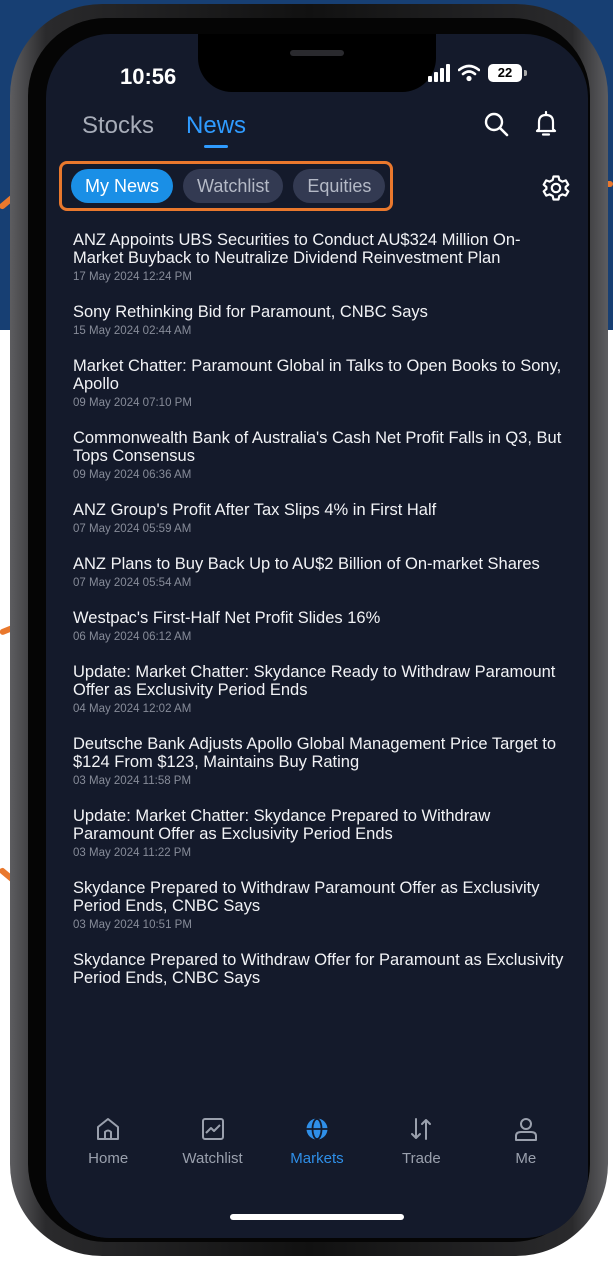 This screenshot has width=613, height=1261. What do you see at coordinates (317, 1158) in the screenshot?
I see `nav-label: Markets` at bounding box center [317, 1158].